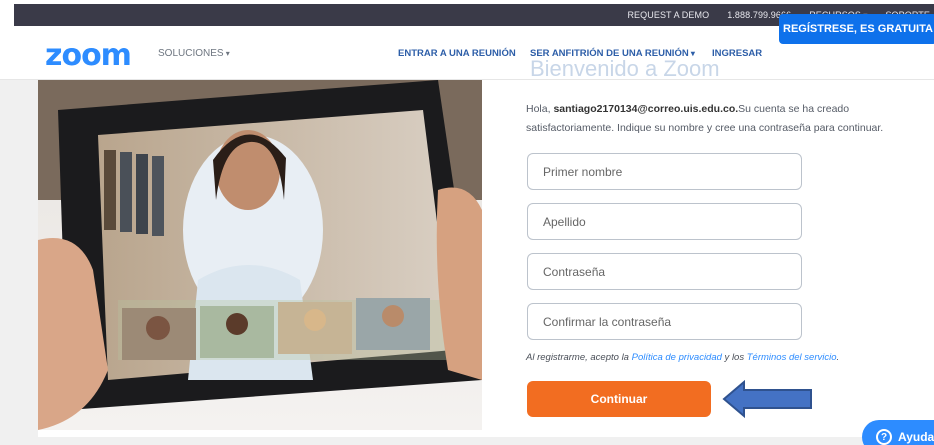 This screenshot has height=445, width=934. Describe the element at coordinates (664, 271) in the screenshot. I see `password-field: Contraseña` at that location.